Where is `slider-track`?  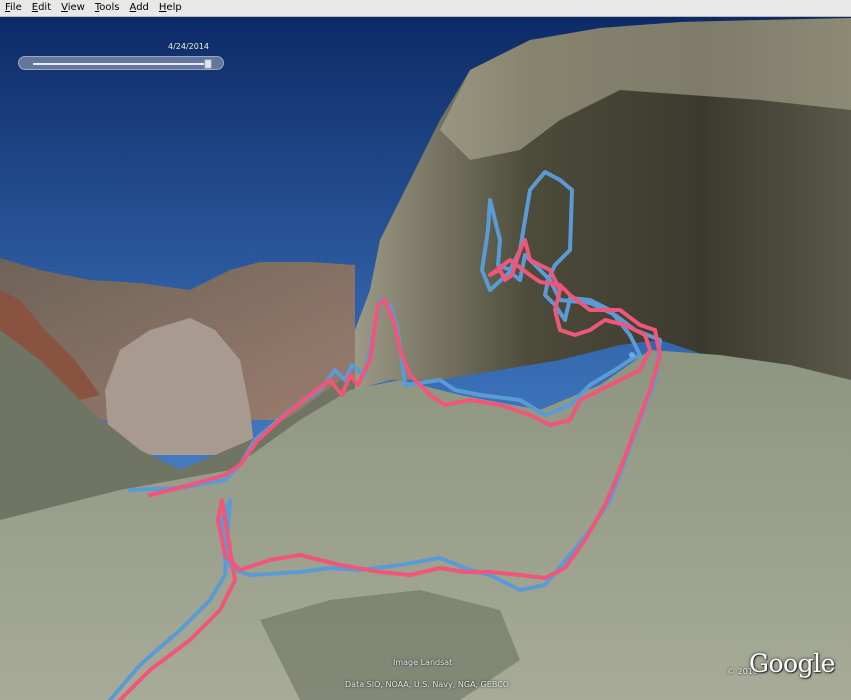
slider-track is located at coordinates (121, 63).